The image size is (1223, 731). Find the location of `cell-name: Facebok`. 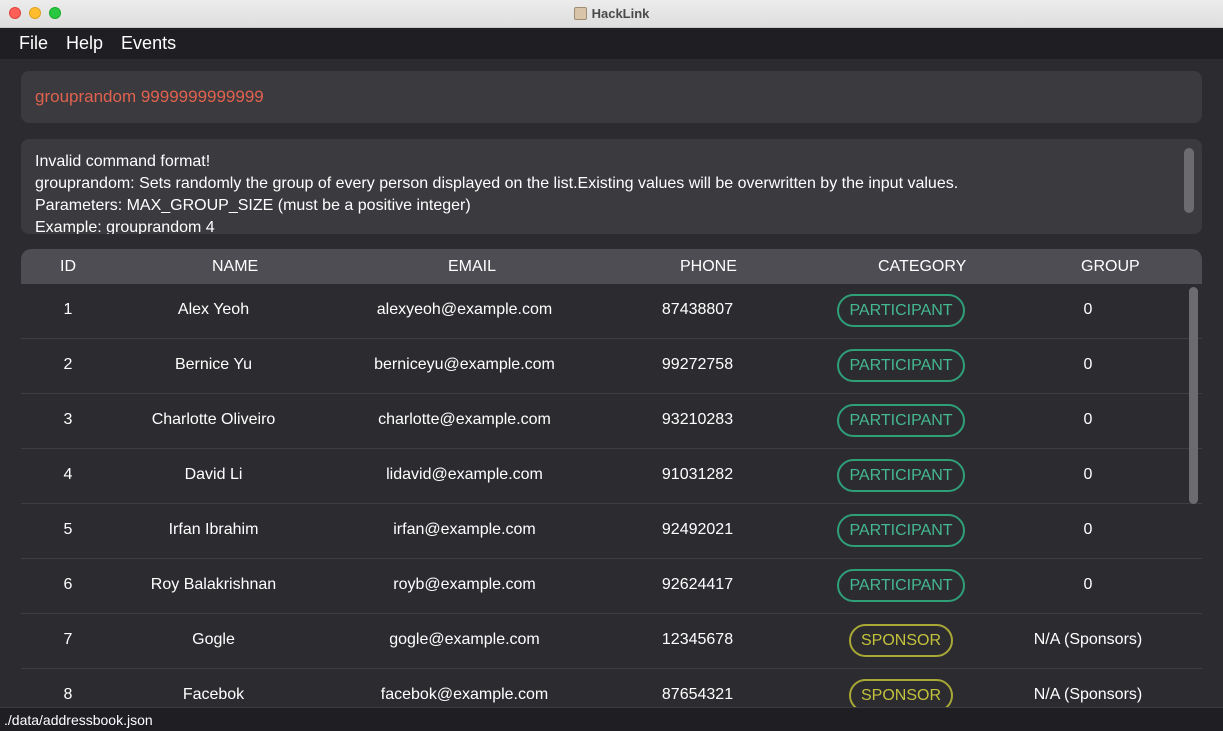

cell-name: Facebok is located at coordinates (213, 694).